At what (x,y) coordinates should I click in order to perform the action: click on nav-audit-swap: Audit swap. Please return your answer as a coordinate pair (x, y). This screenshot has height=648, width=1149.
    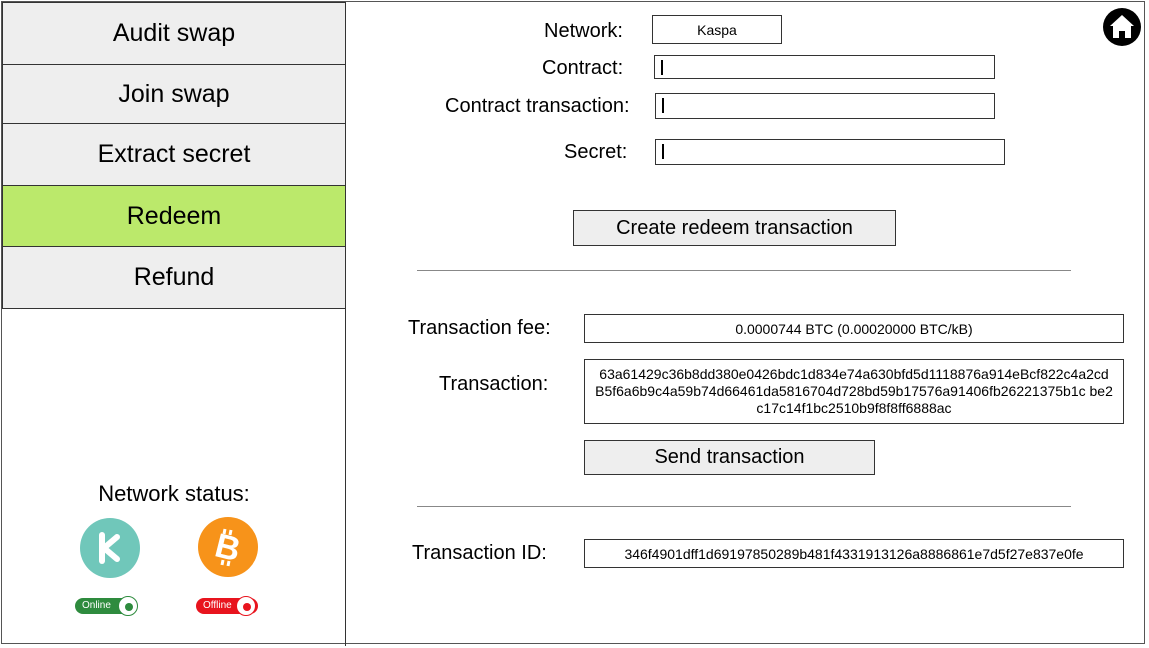
    Looking at the image, I should click on (174, 33).